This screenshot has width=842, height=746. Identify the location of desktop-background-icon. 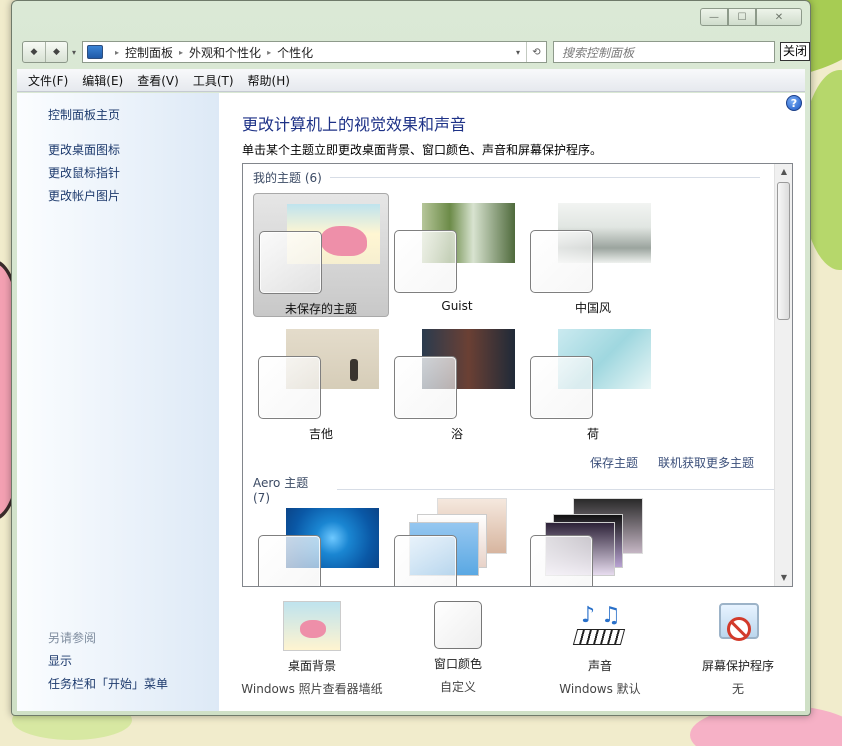
(312, 626).